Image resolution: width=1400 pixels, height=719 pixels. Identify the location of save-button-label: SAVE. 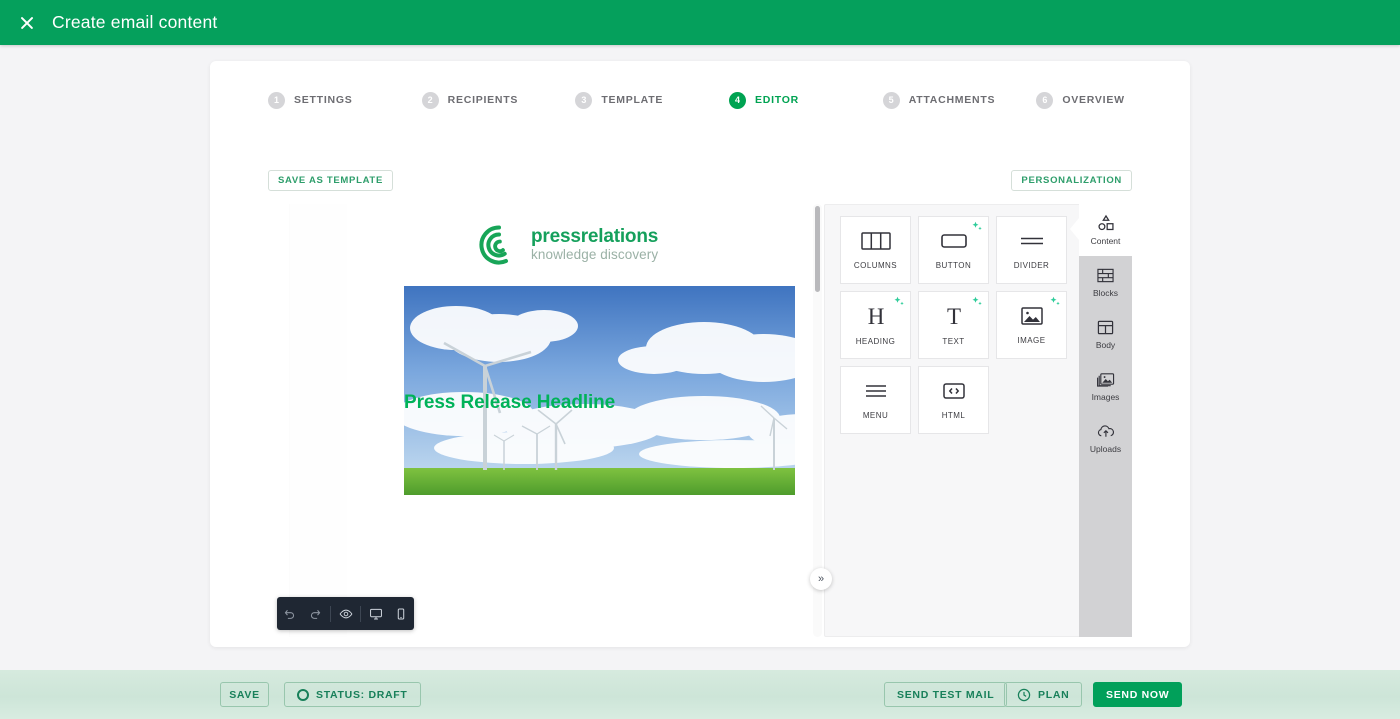
(244, 694).